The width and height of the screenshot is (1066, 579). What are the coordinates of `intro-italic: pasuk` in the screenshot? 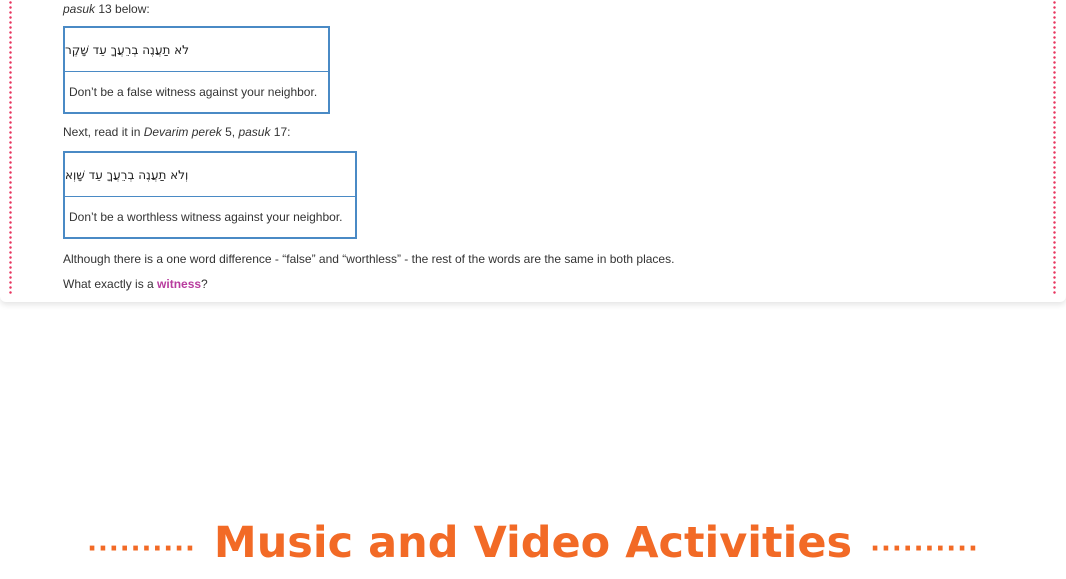 It's located at (79, 9).